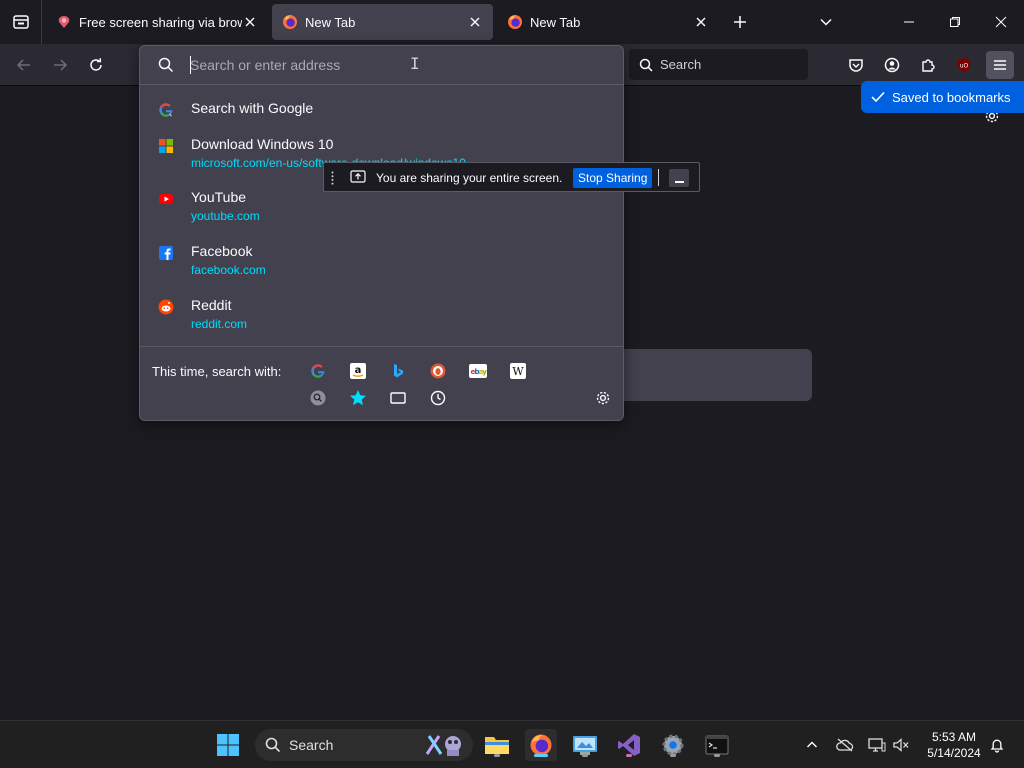  I want to click on taskbar-settings, so click(673, 745).